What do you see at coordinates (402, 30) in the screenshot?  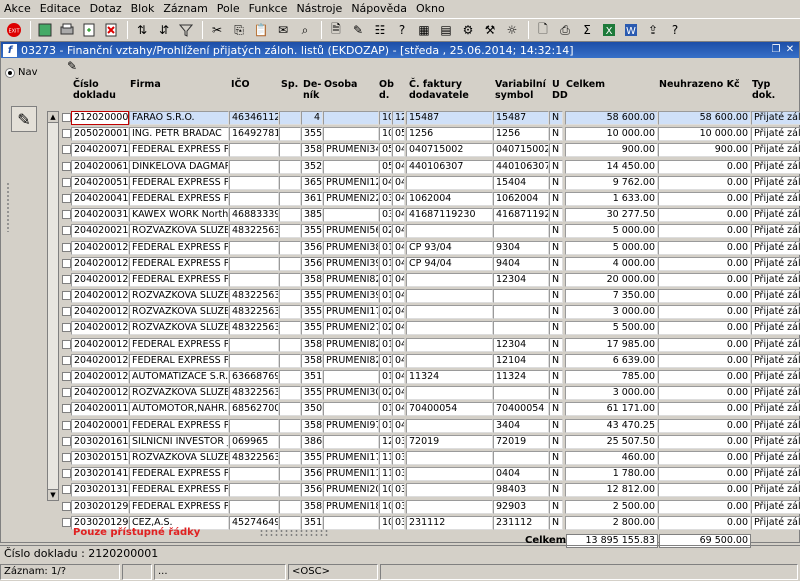 I see `query-icon: ?` at bounding box center [402, 30].